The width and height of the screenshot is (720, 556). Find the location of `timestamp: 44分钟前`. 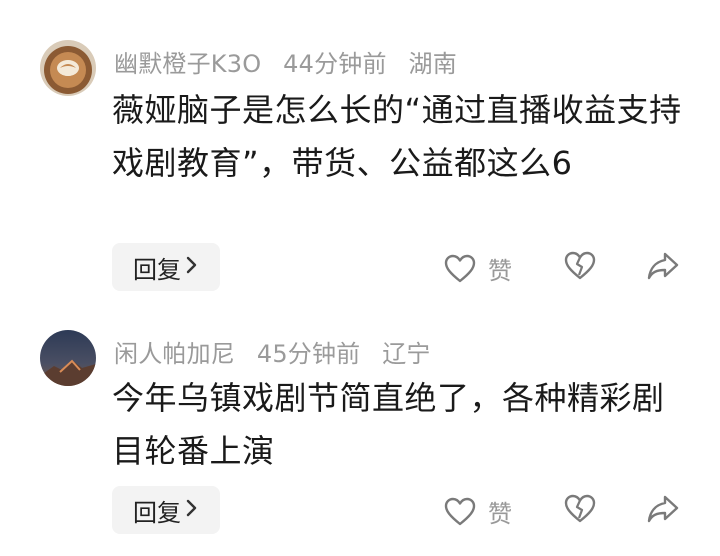

timestamp: 44分钟前 is located at coordinates (335, 64).